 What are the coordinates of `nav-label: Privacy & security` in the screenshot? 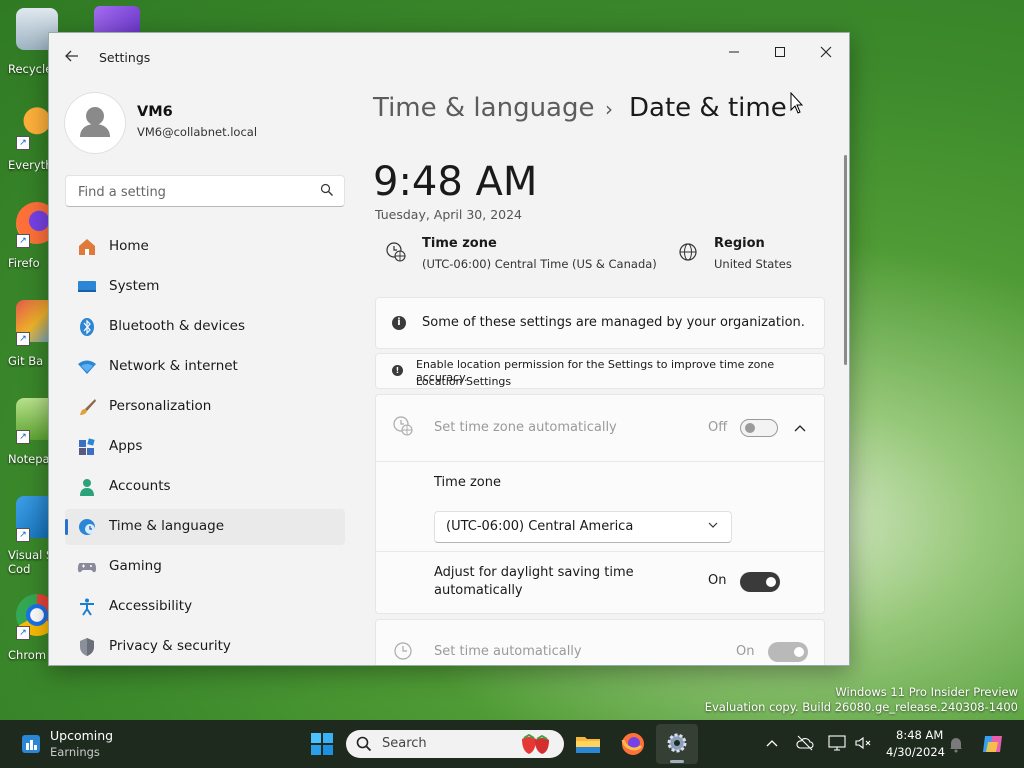 It's located at (170, 646).